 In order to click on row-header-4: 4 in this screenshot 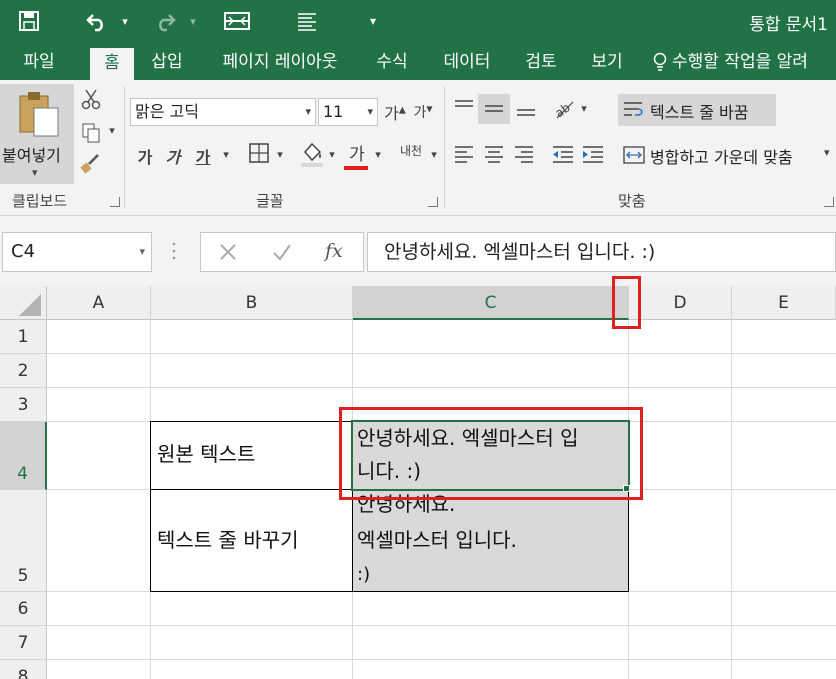, I will do `click(23, 456)`.